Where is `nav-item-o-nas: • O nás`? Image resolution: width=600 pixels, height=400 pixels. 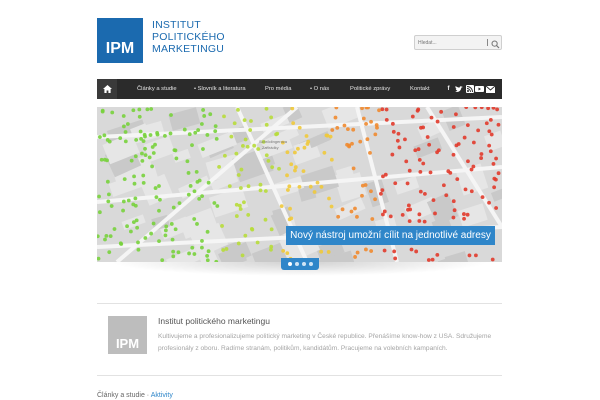 nav-item-o-nas: • O nás is located at coordinates (319, 89).